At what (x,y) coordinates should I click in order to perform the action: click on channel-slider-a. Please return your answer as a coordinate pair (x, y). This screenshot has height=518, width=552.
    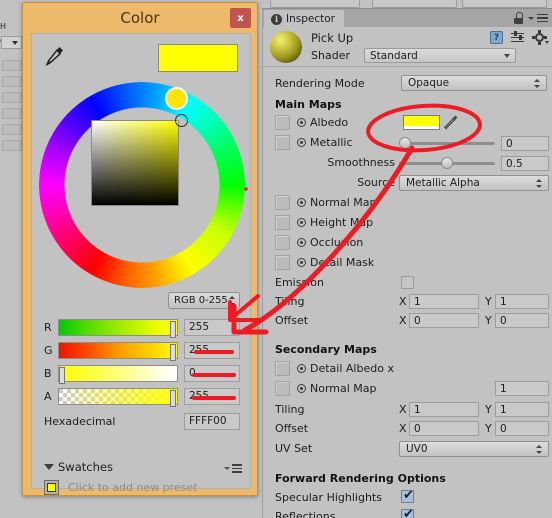
    Looking at the image, I should click on (118, 397).